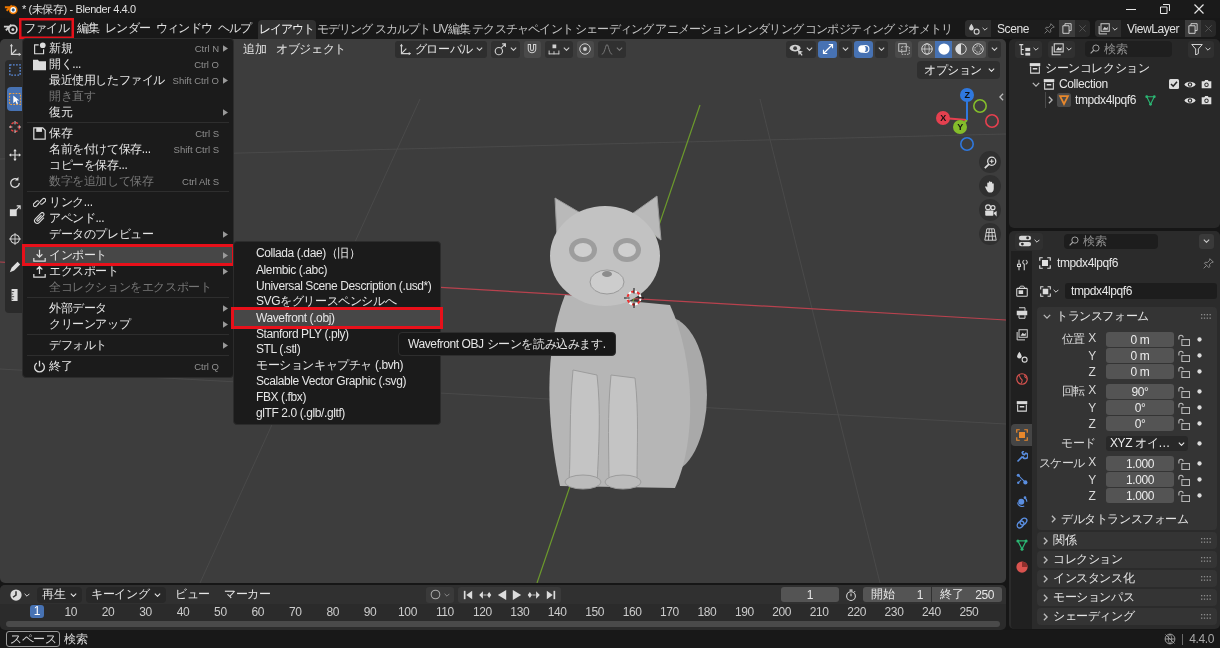  What do you see at coordinates (990, 234) in the screenshot?
I see `perspective-toggle-button` at bounding box center [990, 234].